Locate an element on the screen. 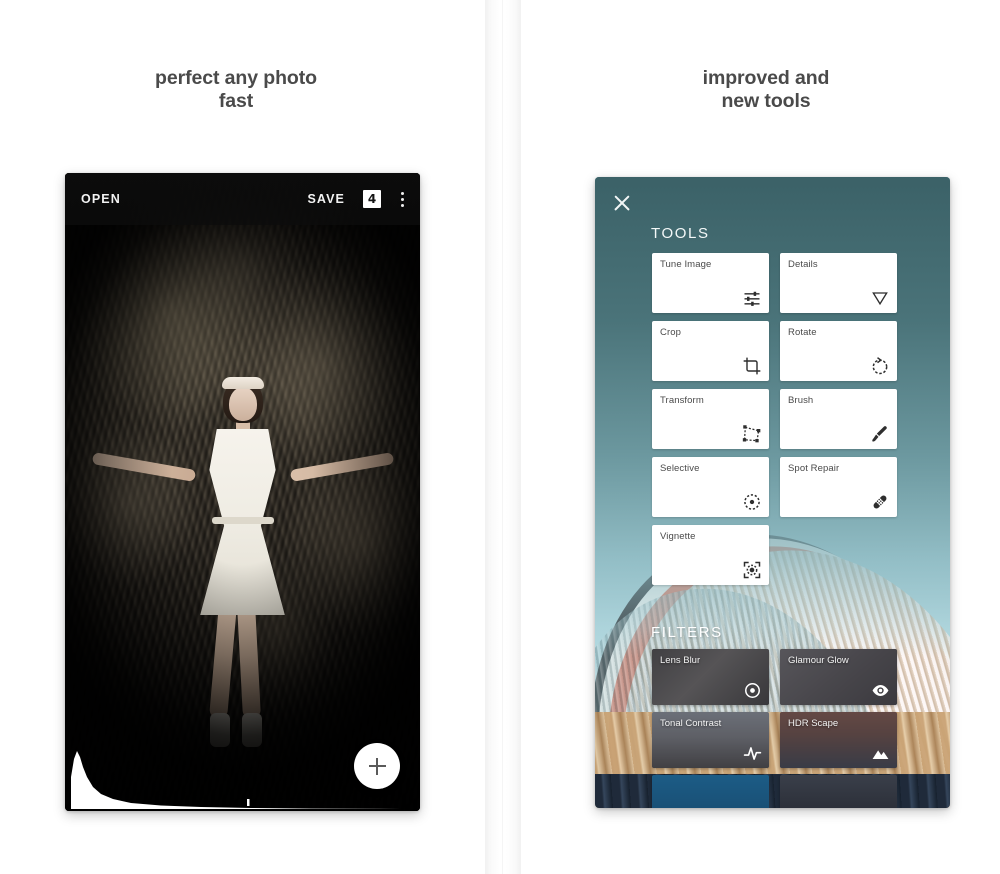 The image size is (1000, 874). tool-label: Spot Repair is located at coordinates (814, 468).